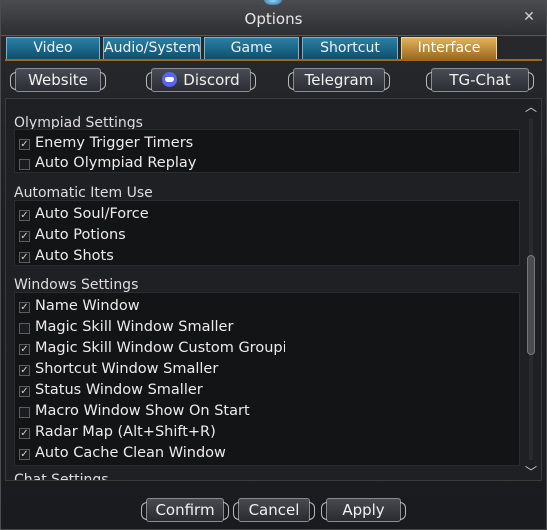  I want to click on website-button: Website, so click(58, 80).